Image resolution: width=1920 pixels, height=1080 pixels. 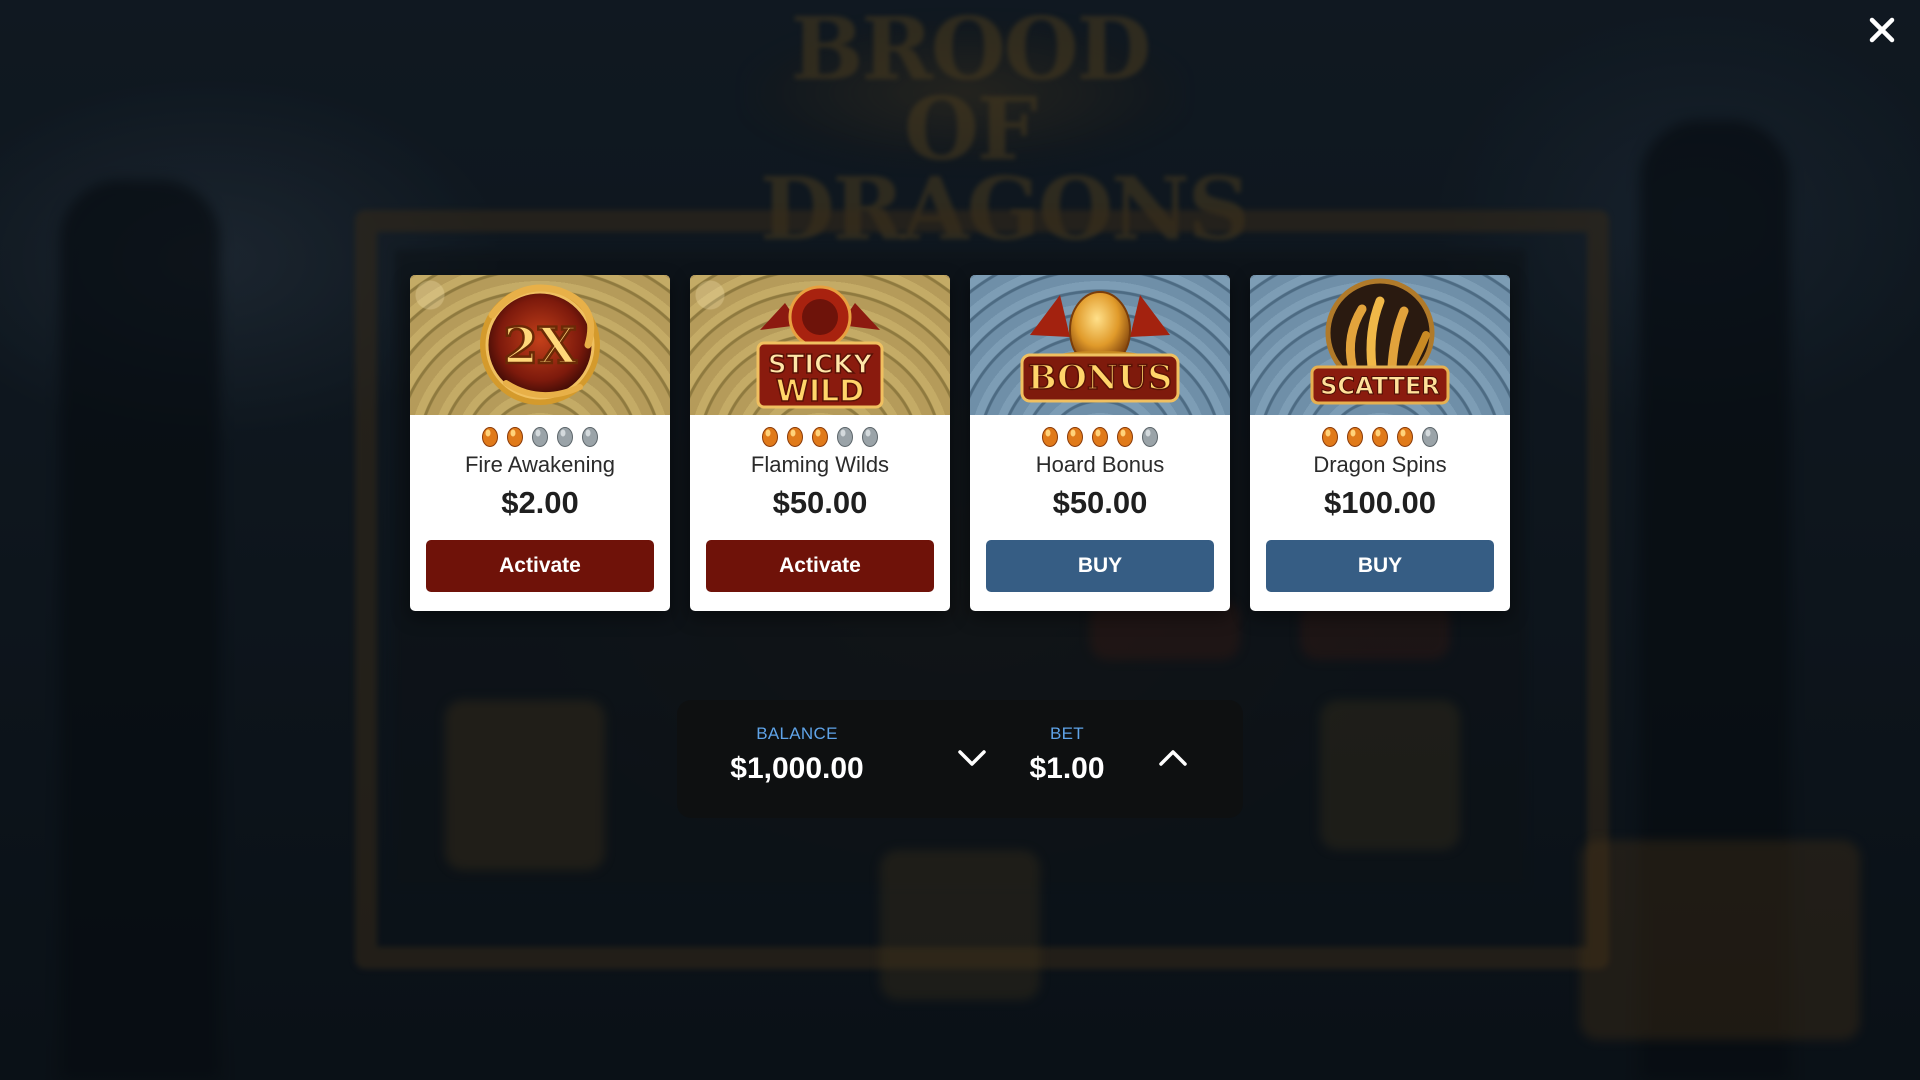 I want to click on svg-text: 2X, so click(x=540, y=345).